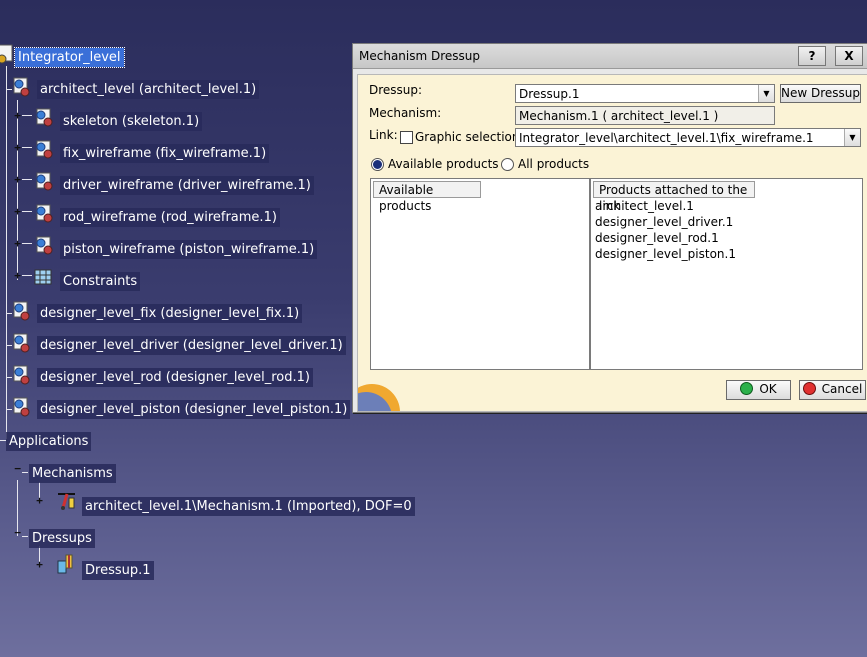 The image size is (867, 657). What do you see at coordinates (62, 538) in the screenshot?
I see `tree-item-dressups: Dressups` at bounding box center [62, 538].